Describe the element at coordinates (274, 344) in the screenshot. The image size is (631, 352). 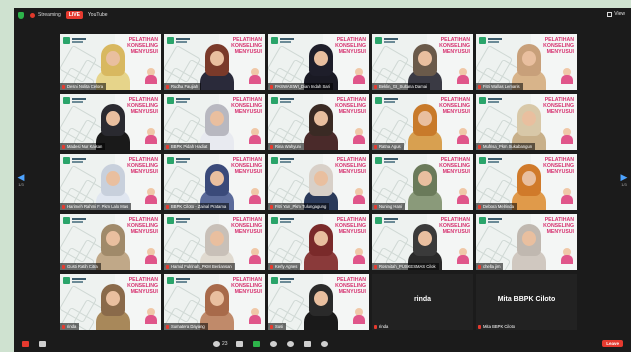
I see `record-button` at that location.